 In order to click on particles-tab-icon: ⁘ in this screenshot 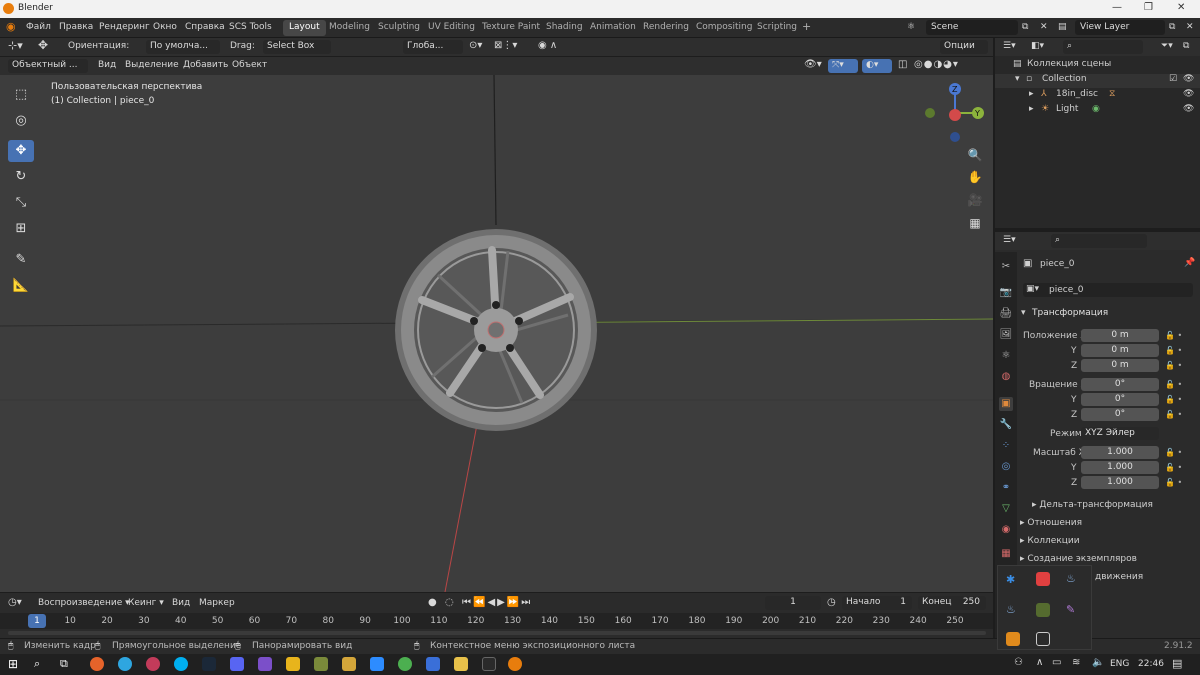, I will do `click(1006, 446)`.